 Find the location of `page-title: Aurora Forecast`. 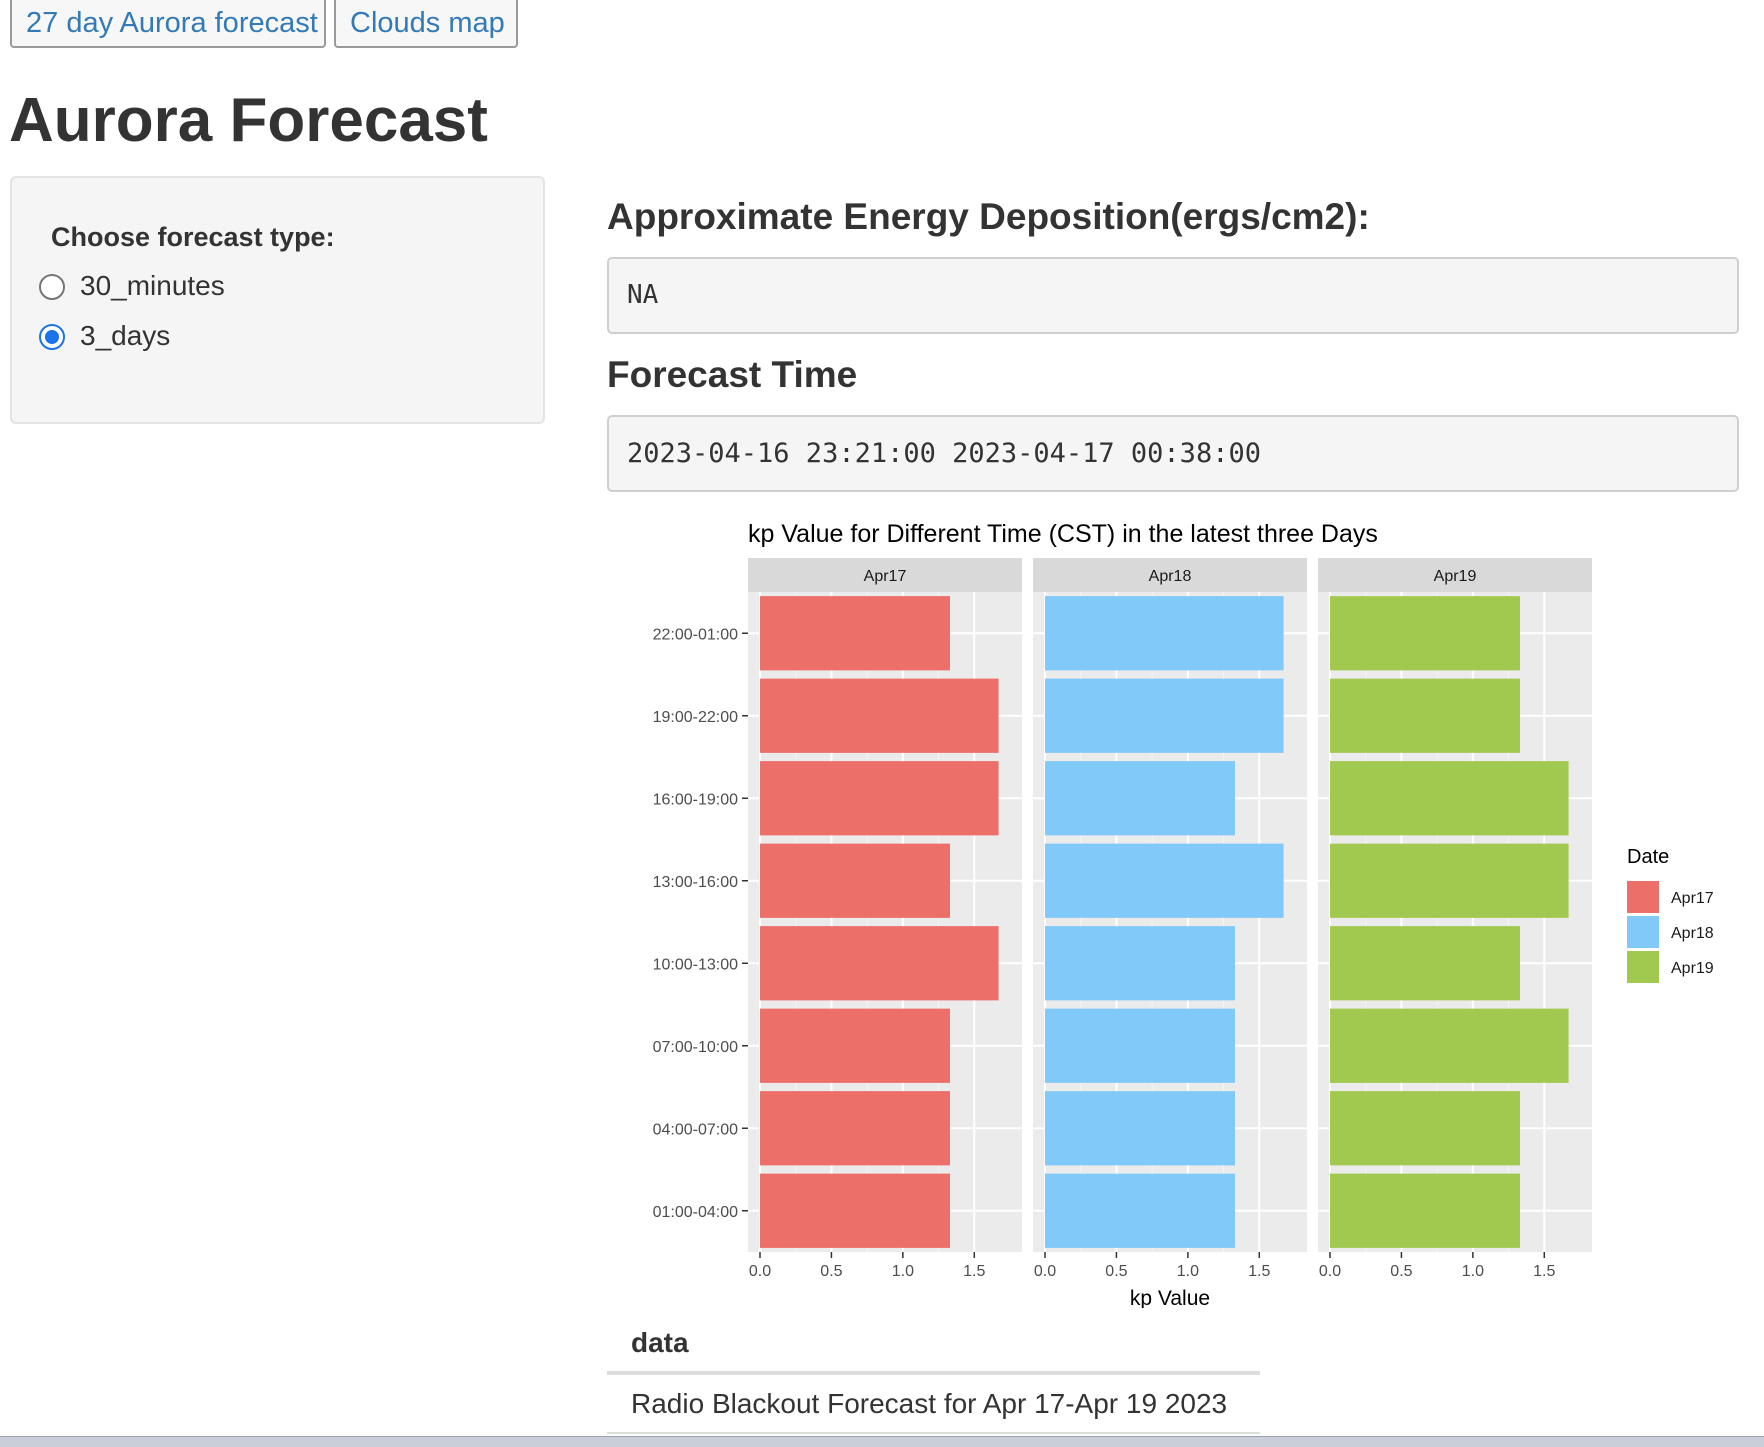

page-title: Aurora Forecast is located at coordinates (248, 120).